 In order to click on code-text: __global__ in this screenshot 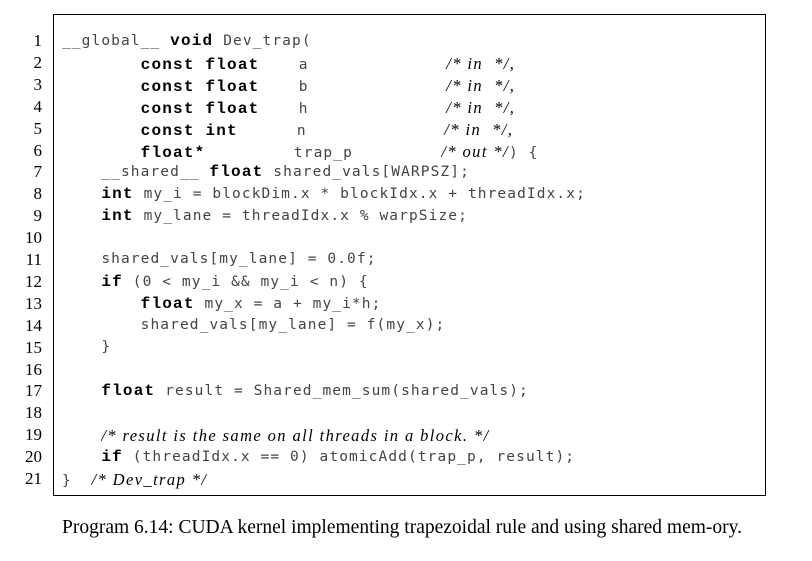, I will do `click(116, 41)`.